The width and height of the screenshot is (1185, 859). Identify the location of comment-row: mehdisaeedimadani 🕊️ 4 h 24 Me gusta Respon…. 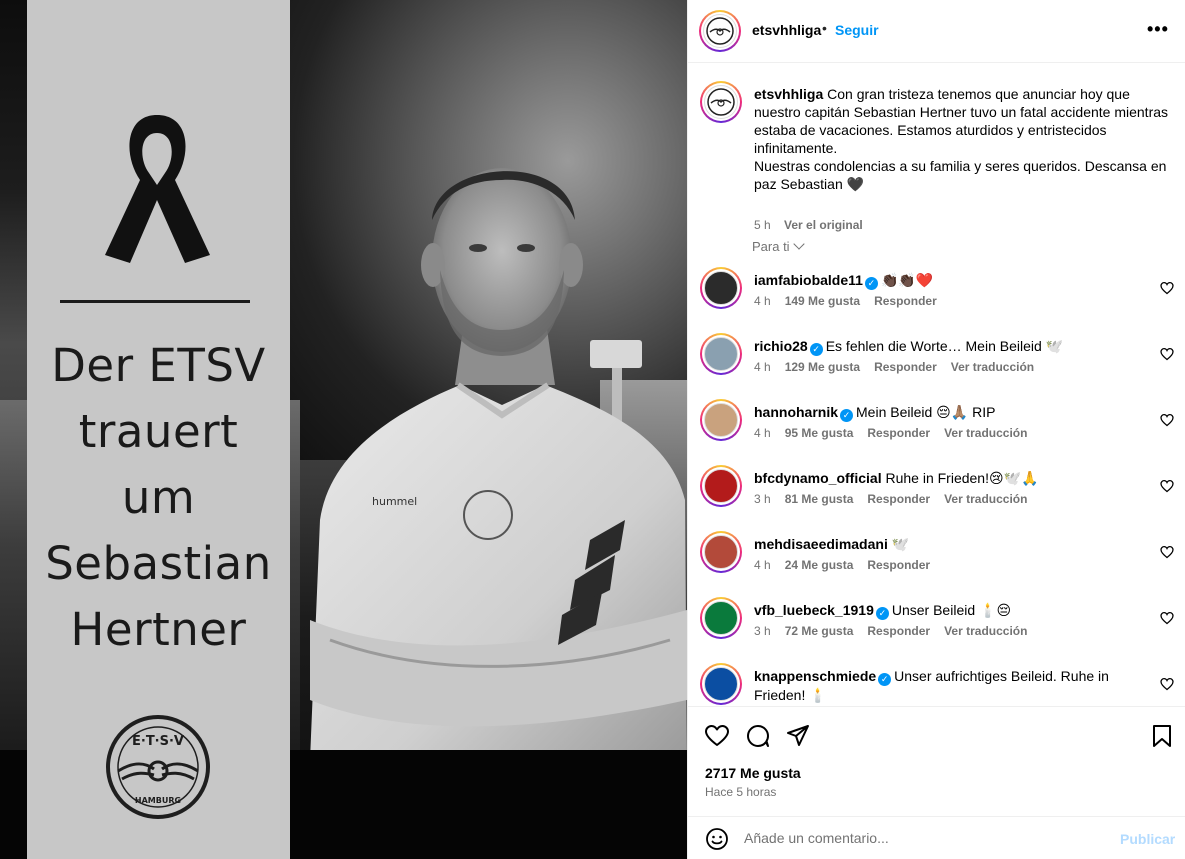
(940, 556).